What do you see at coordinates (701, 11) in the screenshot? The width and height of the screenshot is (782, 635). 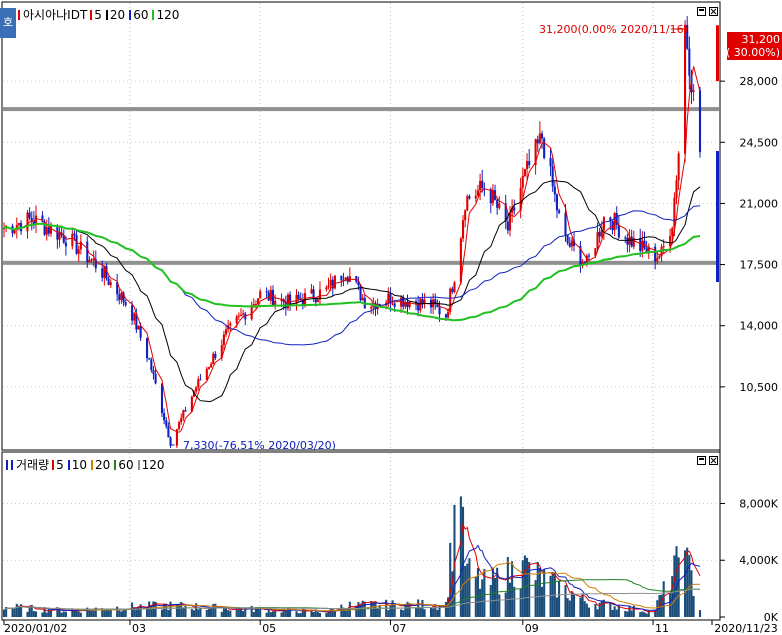 I see `price-pane-maximize-button` at bounding box center [701, 11].